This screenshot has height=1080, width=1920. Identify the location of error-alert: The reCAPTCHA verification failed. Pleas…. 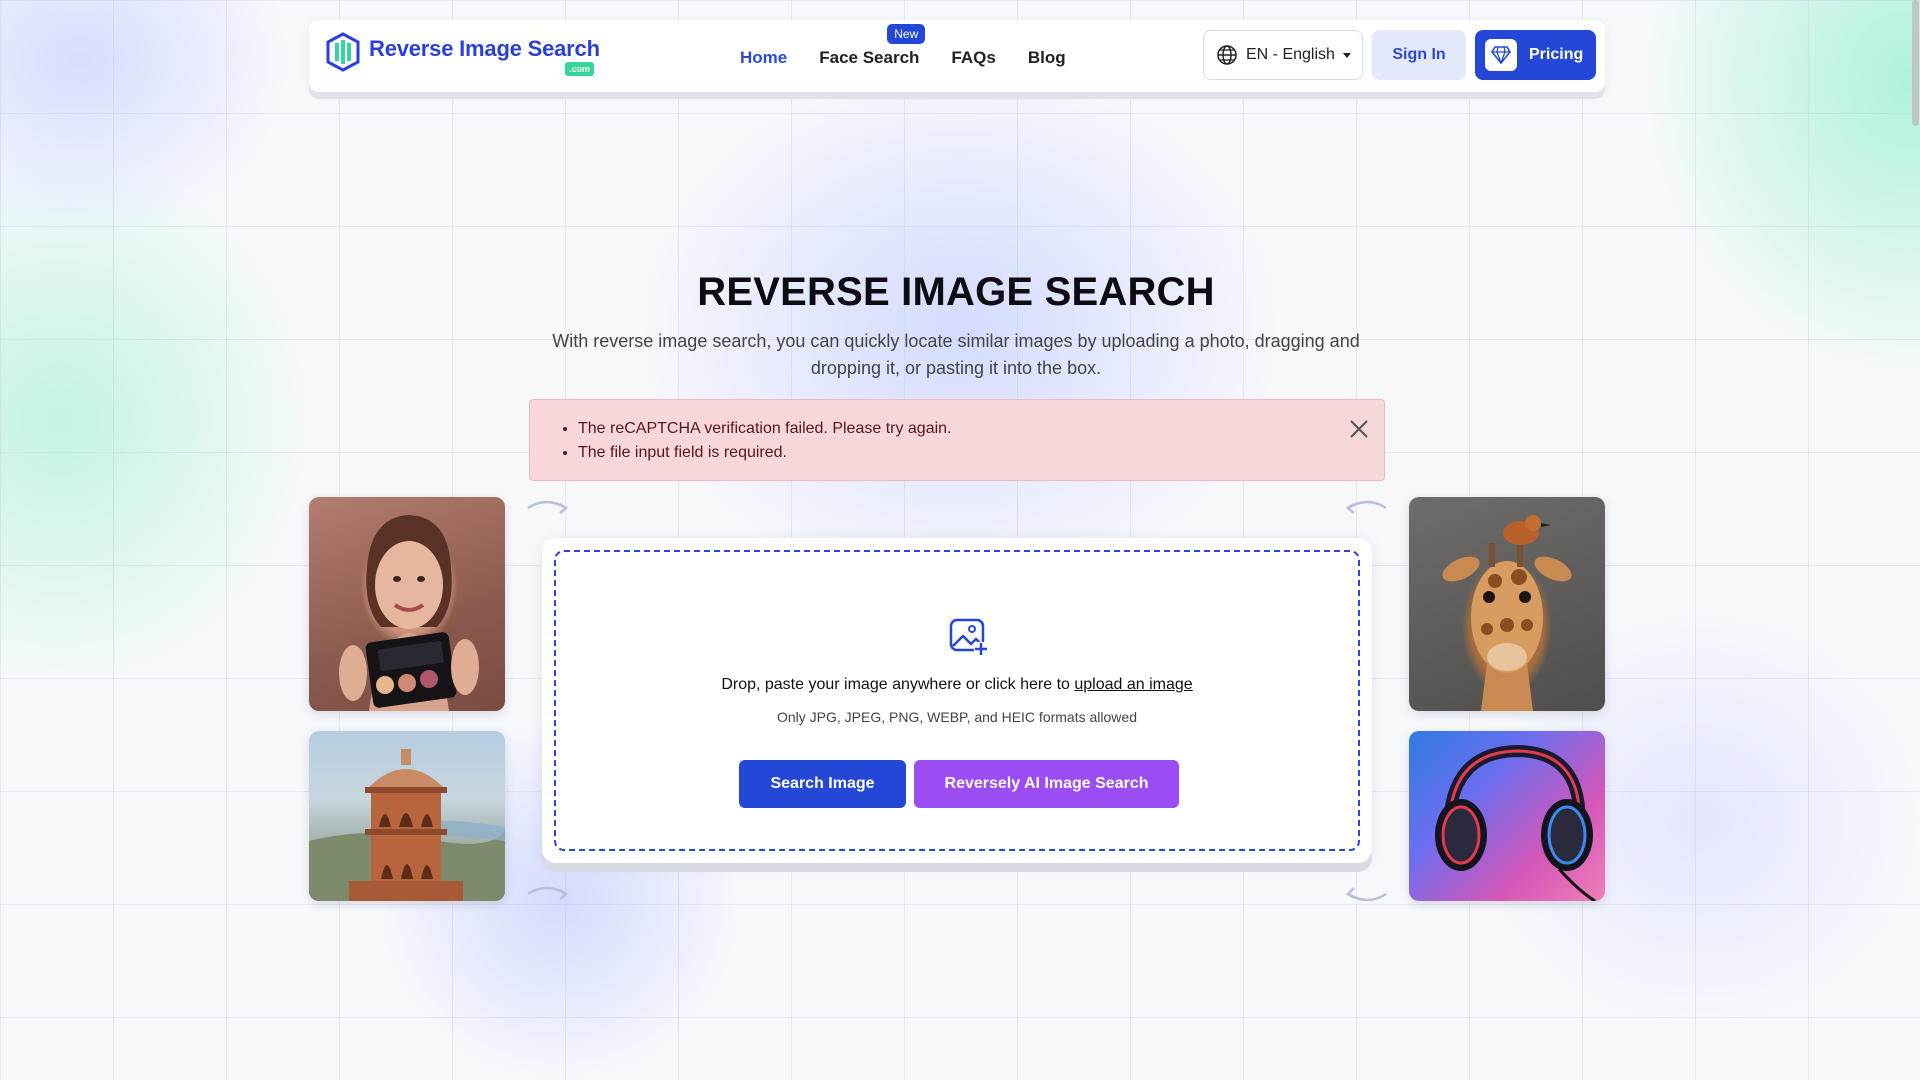
(957, 440).